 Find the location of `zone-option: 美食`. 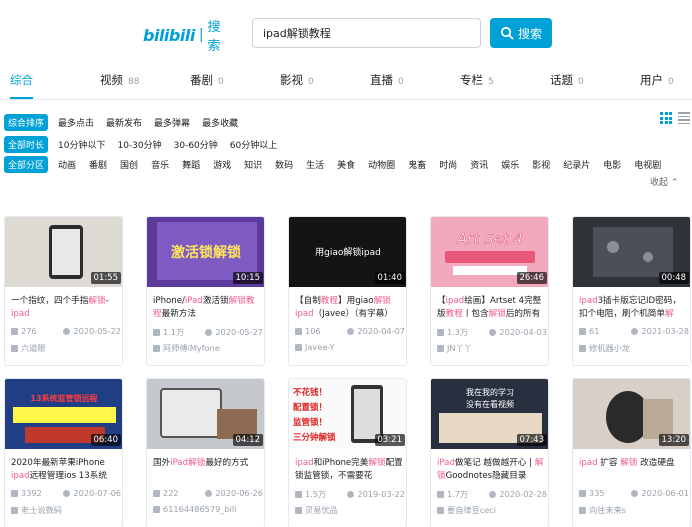

zone-option: 美食 is located at coordinates (346, 164).